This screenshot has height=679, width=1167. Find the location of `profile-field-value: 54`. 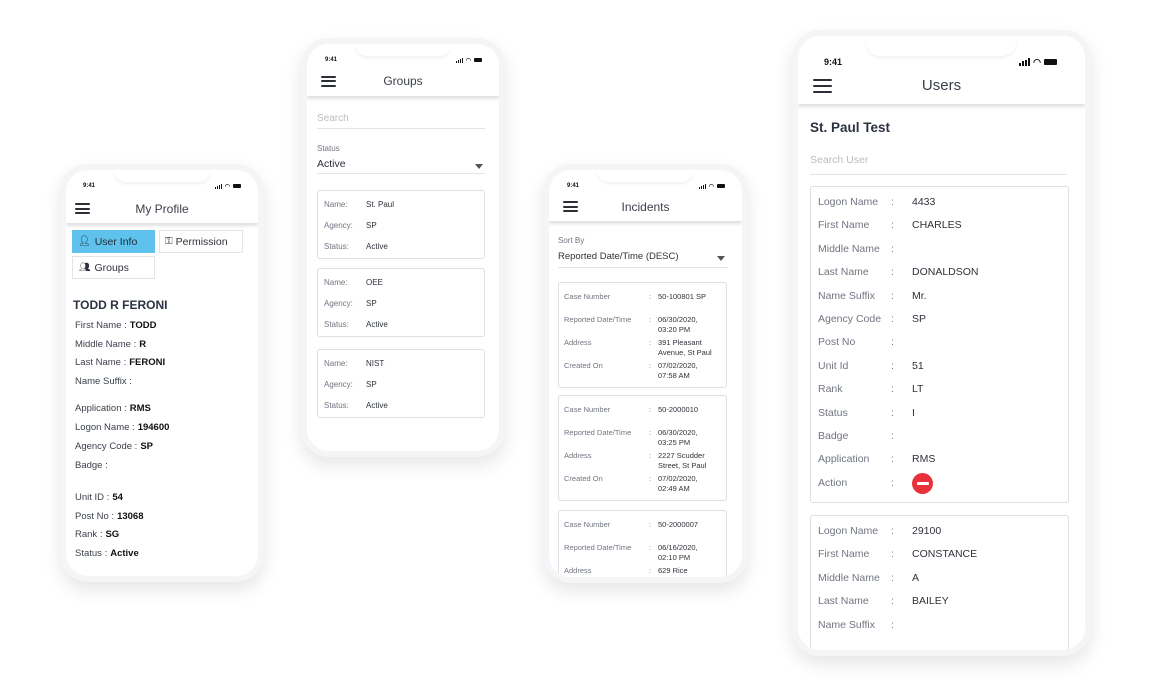

profile-field-value: 54 is located at coordinates (117, 497).